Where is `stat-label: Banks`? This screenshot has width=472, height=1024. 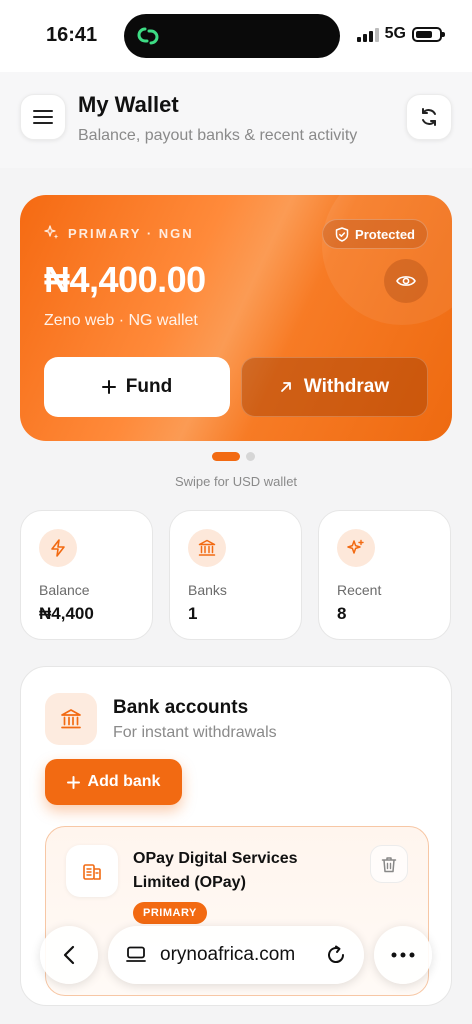 stat-label: Banks is located at coordinates (207, 590).